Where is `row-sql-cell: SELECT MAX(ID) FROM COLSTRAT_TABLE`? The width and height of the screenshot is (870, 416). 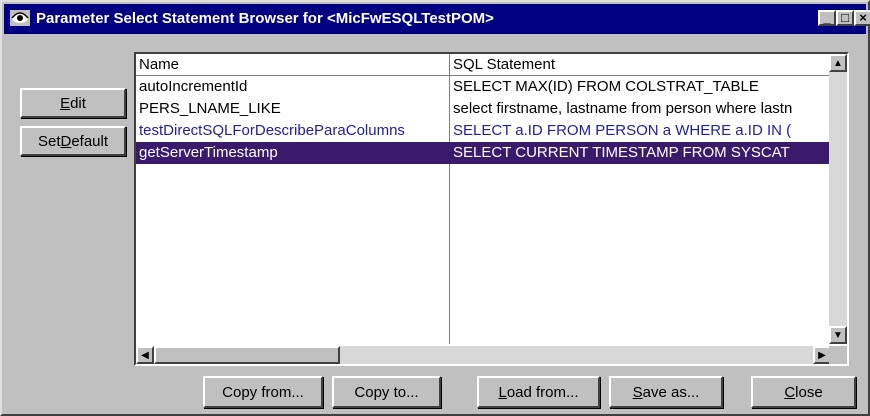 row-sql-cell: SELECT MAX(ID) FROM COLSTRAT_TABLE is located at coordinates (606, 86).